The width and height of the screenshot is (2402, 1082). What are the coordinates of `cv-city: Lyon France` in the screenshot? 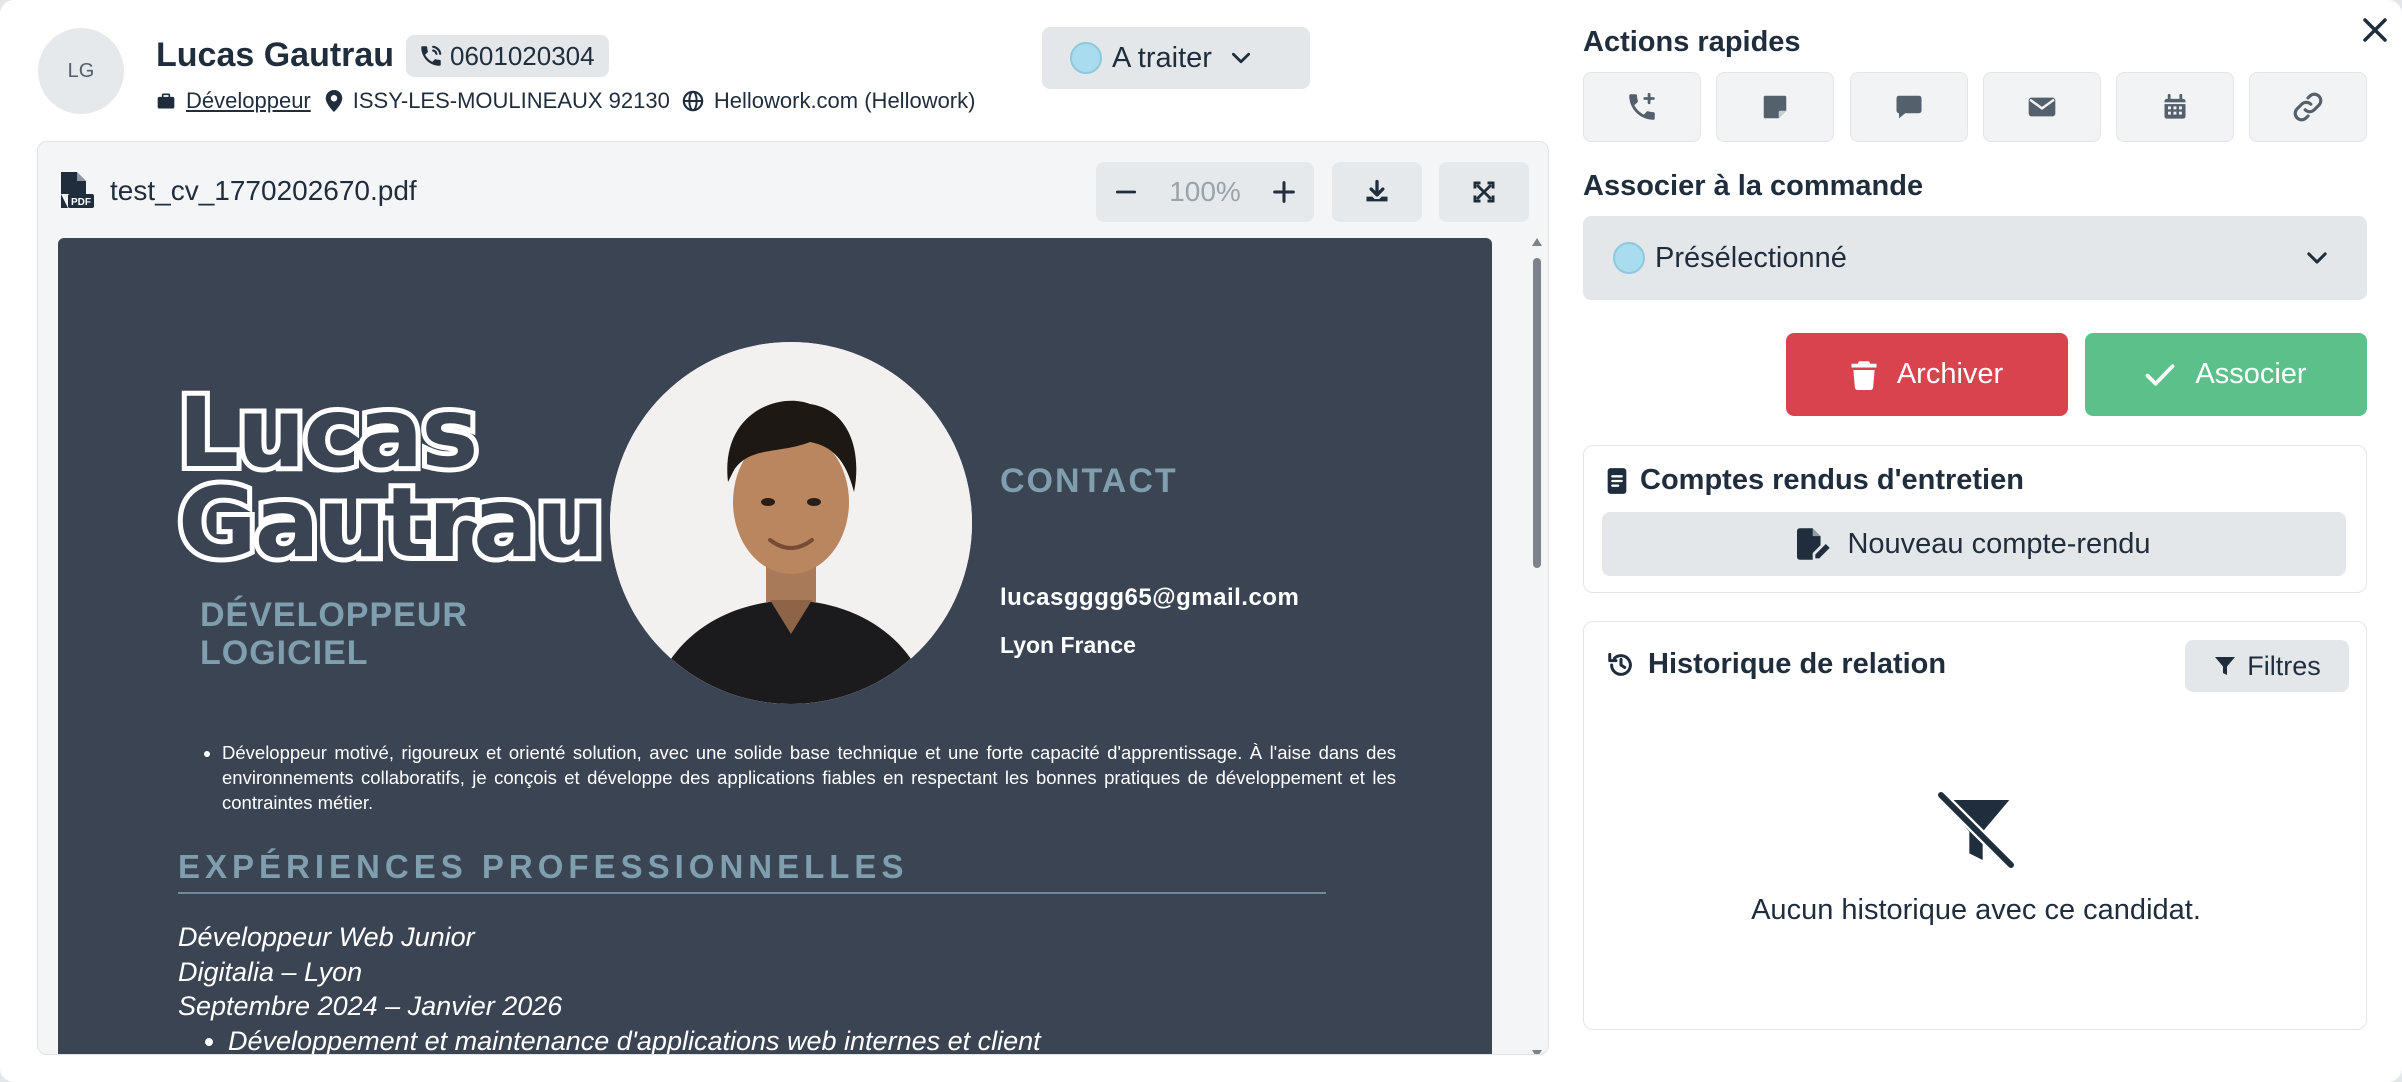 It's located at (1068, 645).